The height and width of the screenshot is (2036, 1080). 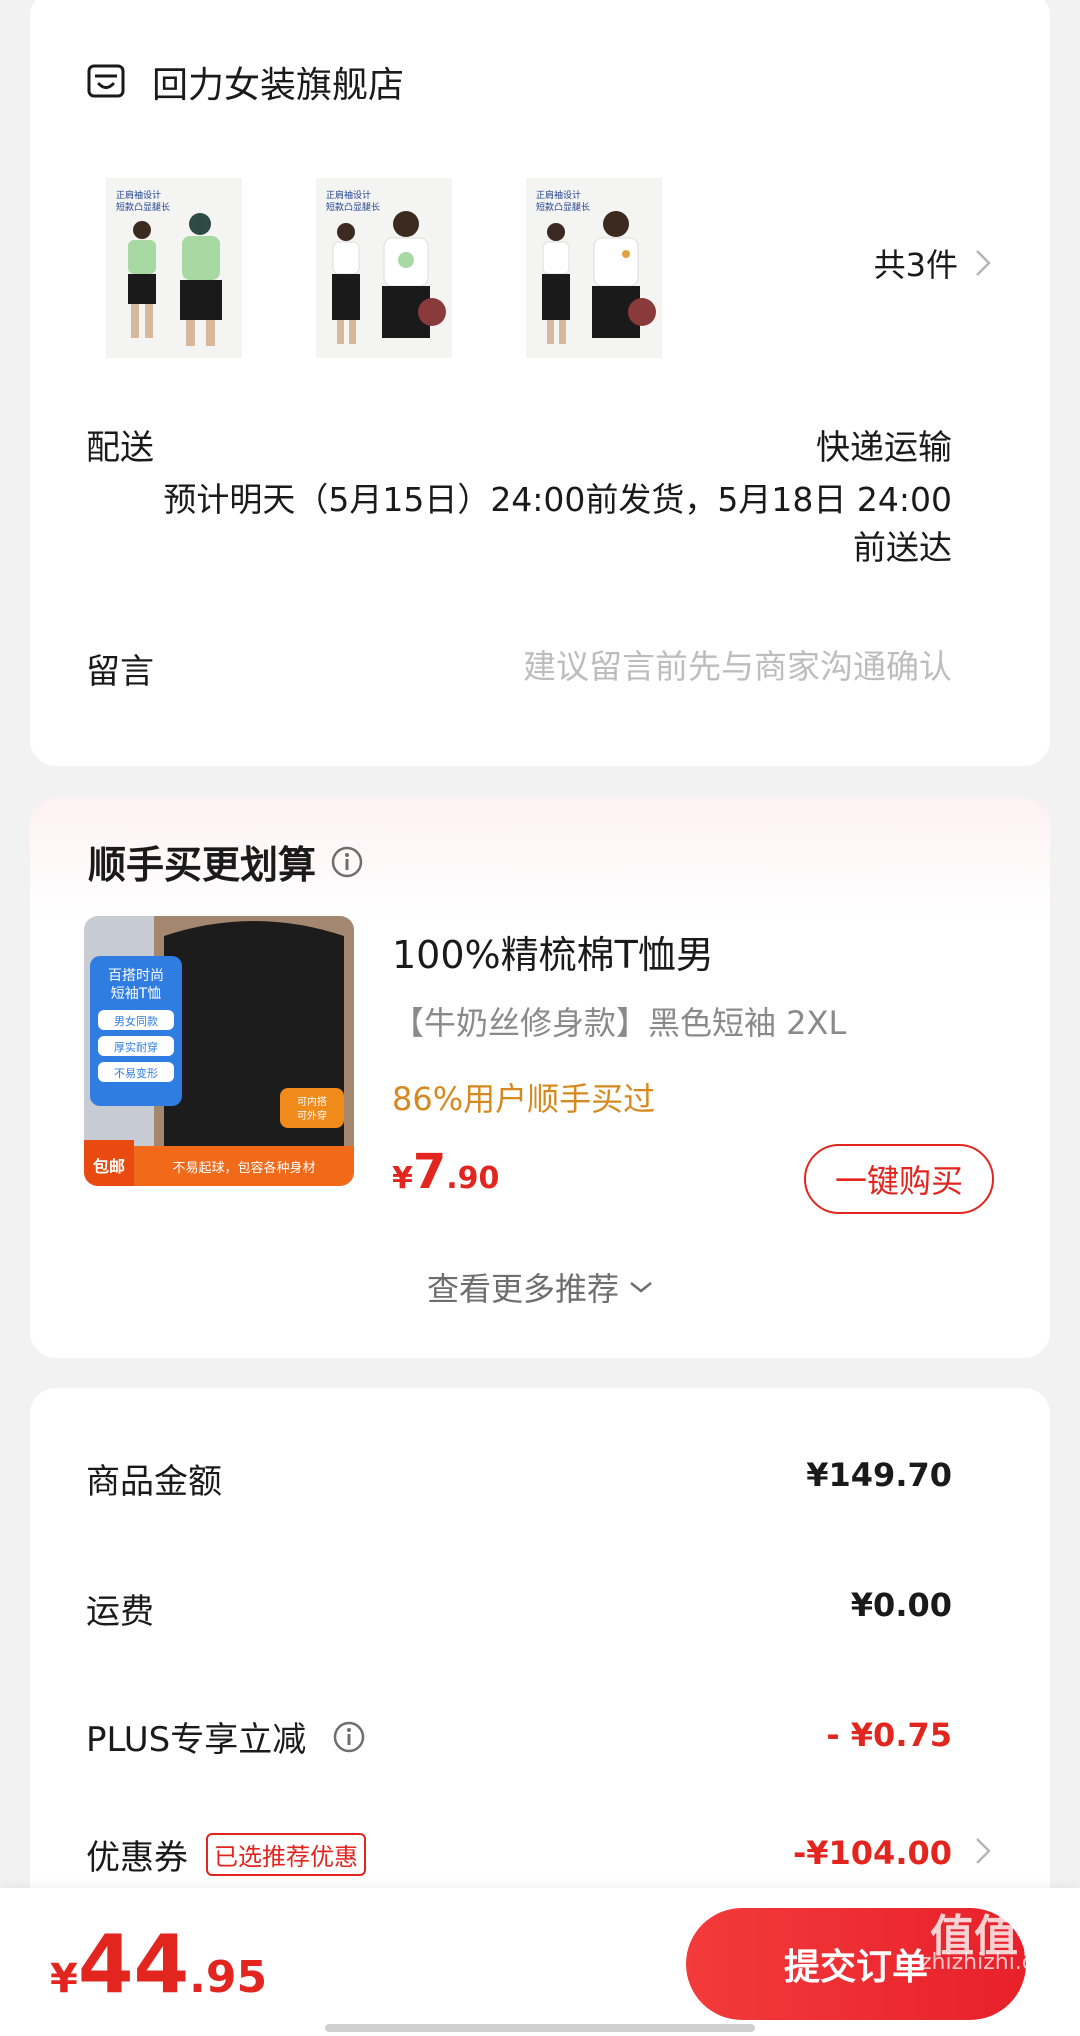 I want to click on recommend-price: ¥7.90, so click(x=445, y=1172).